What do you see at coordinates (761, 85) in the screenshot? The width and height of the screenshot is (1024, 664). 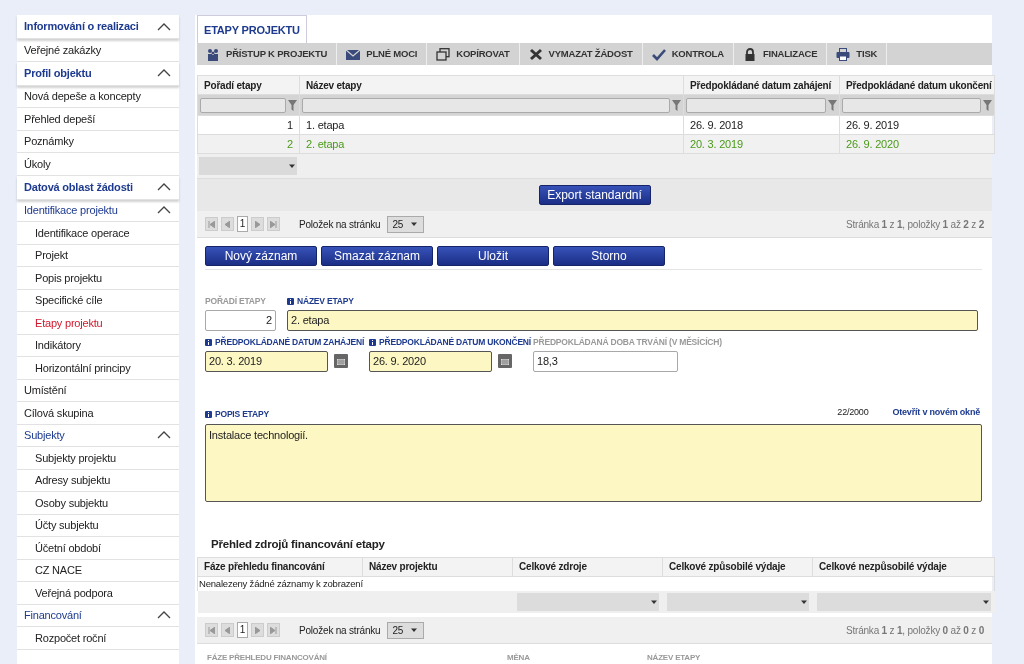 I see `column-header: Předpokládané datum zahájení` at bounding box center [761, 85].